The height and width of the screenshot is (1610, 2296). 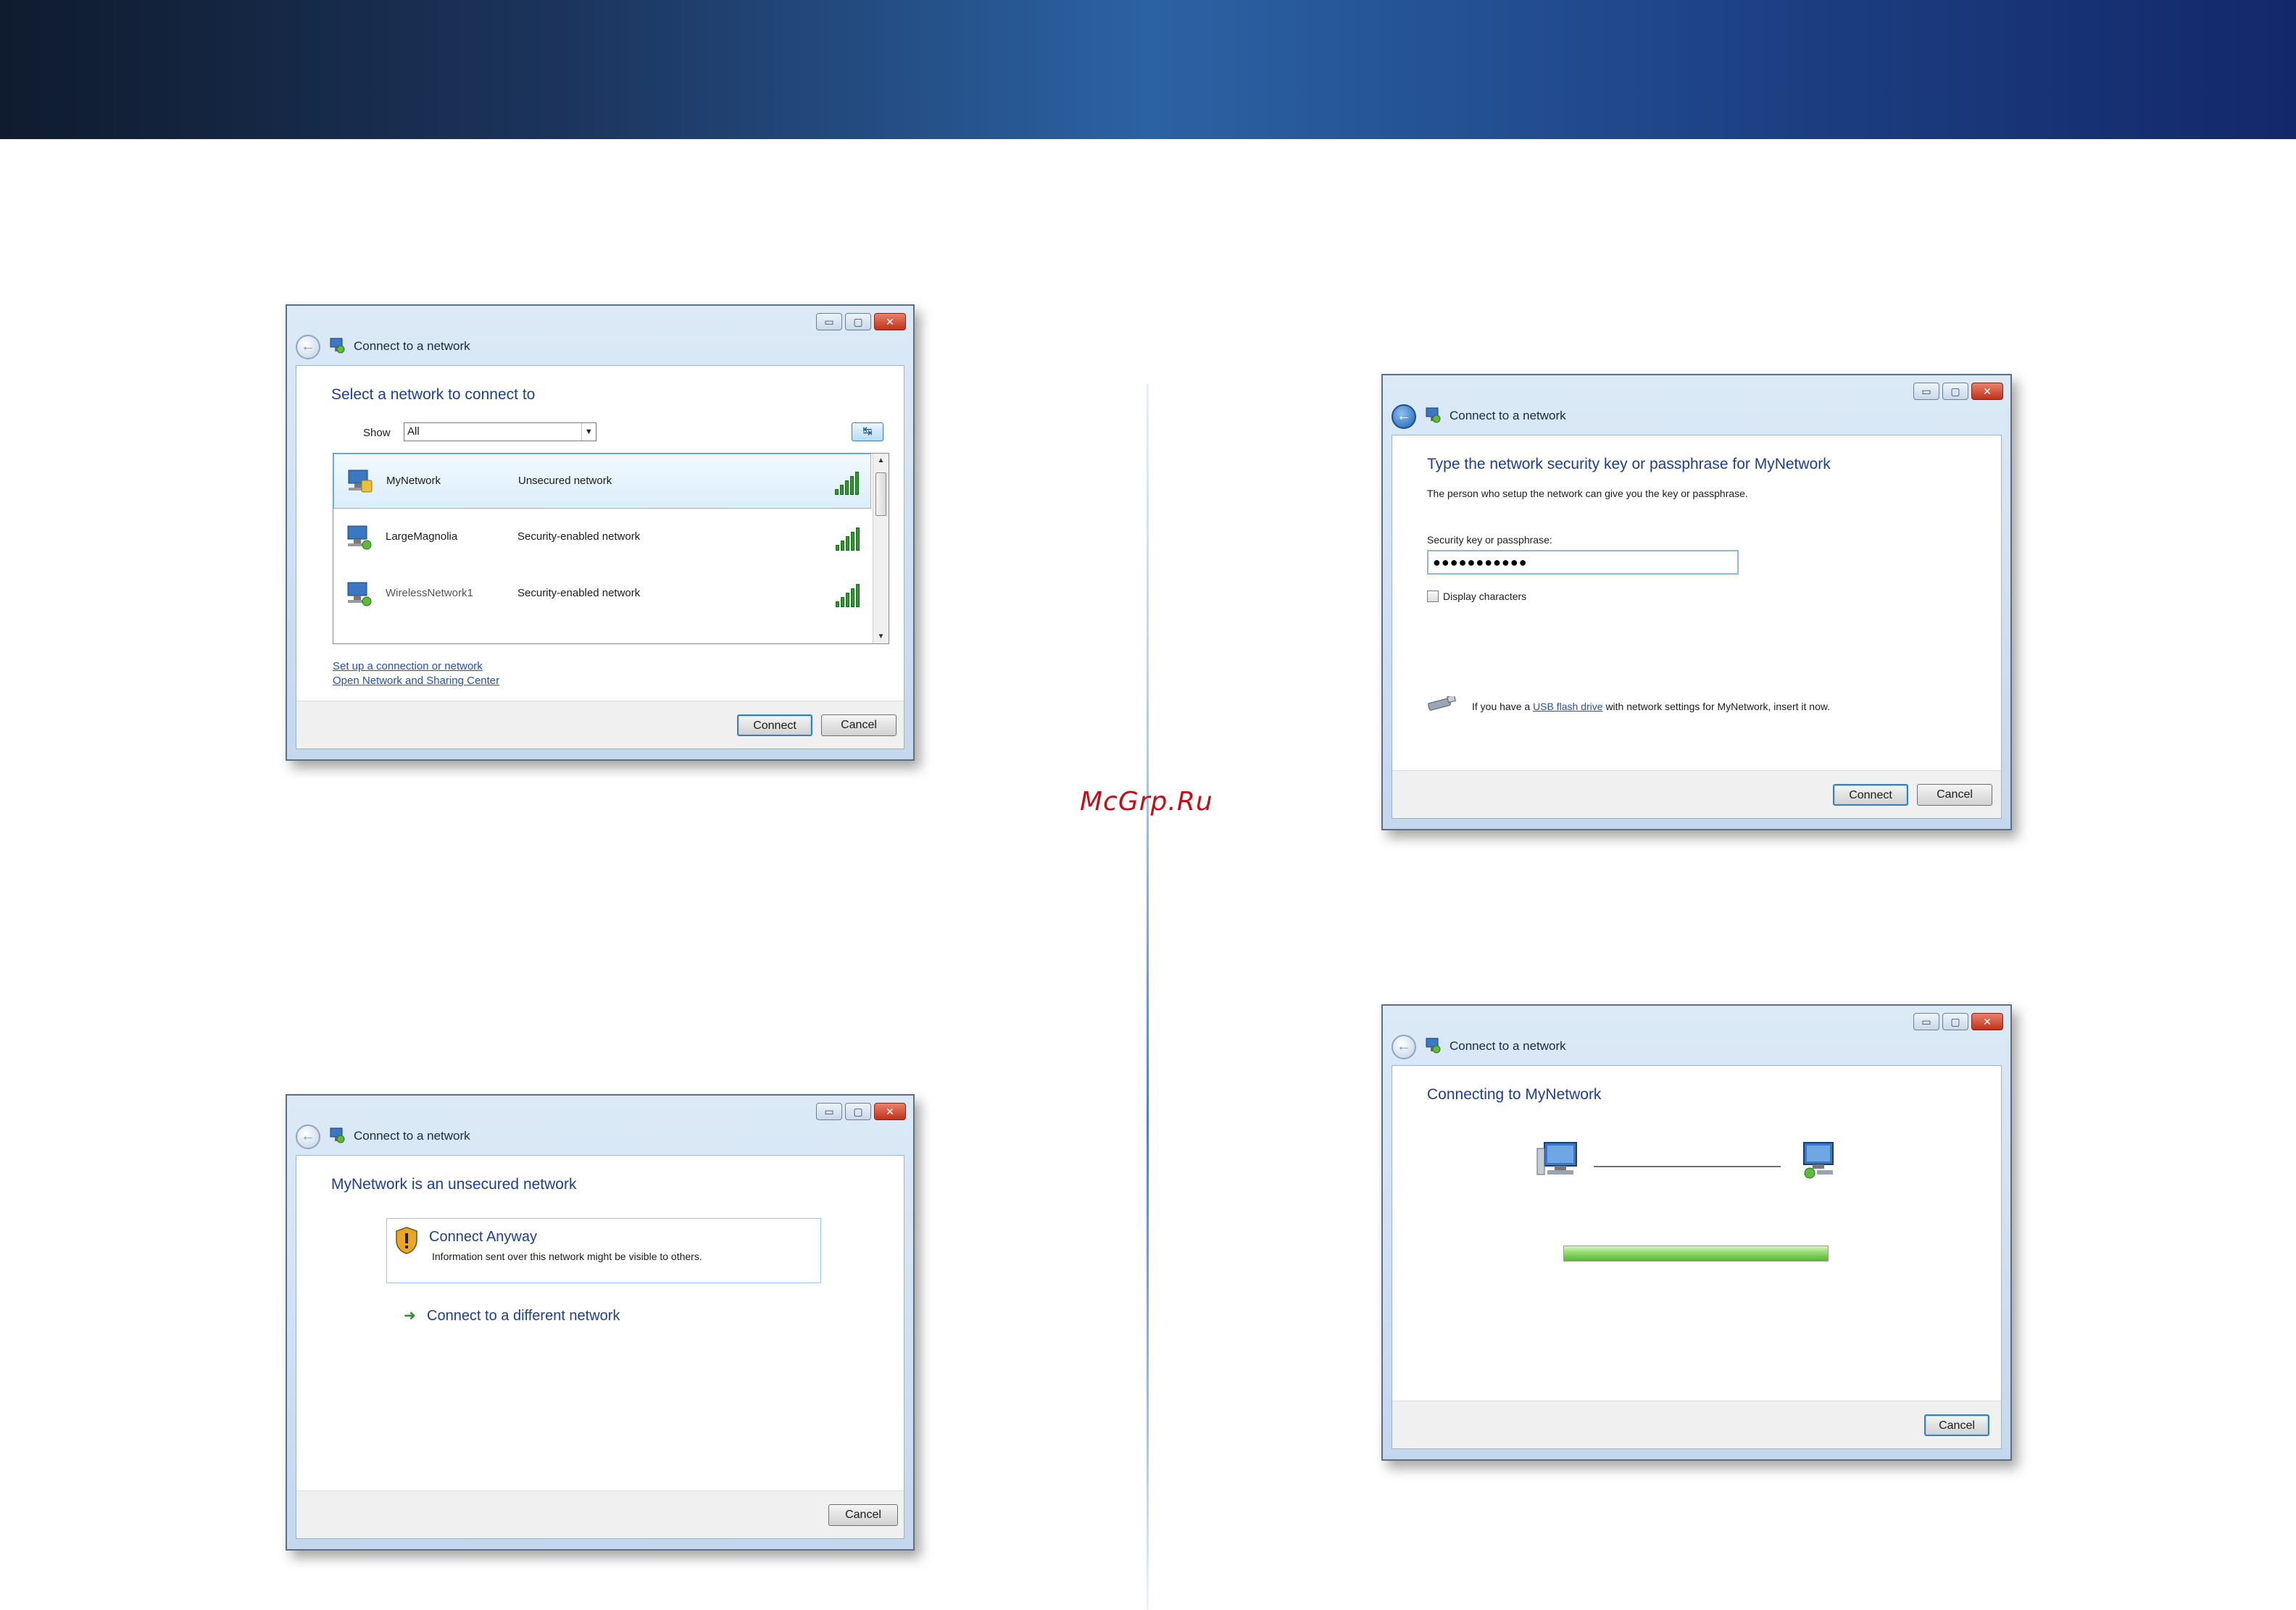 I want to click on top-banner, so click(x=1148, y=69).